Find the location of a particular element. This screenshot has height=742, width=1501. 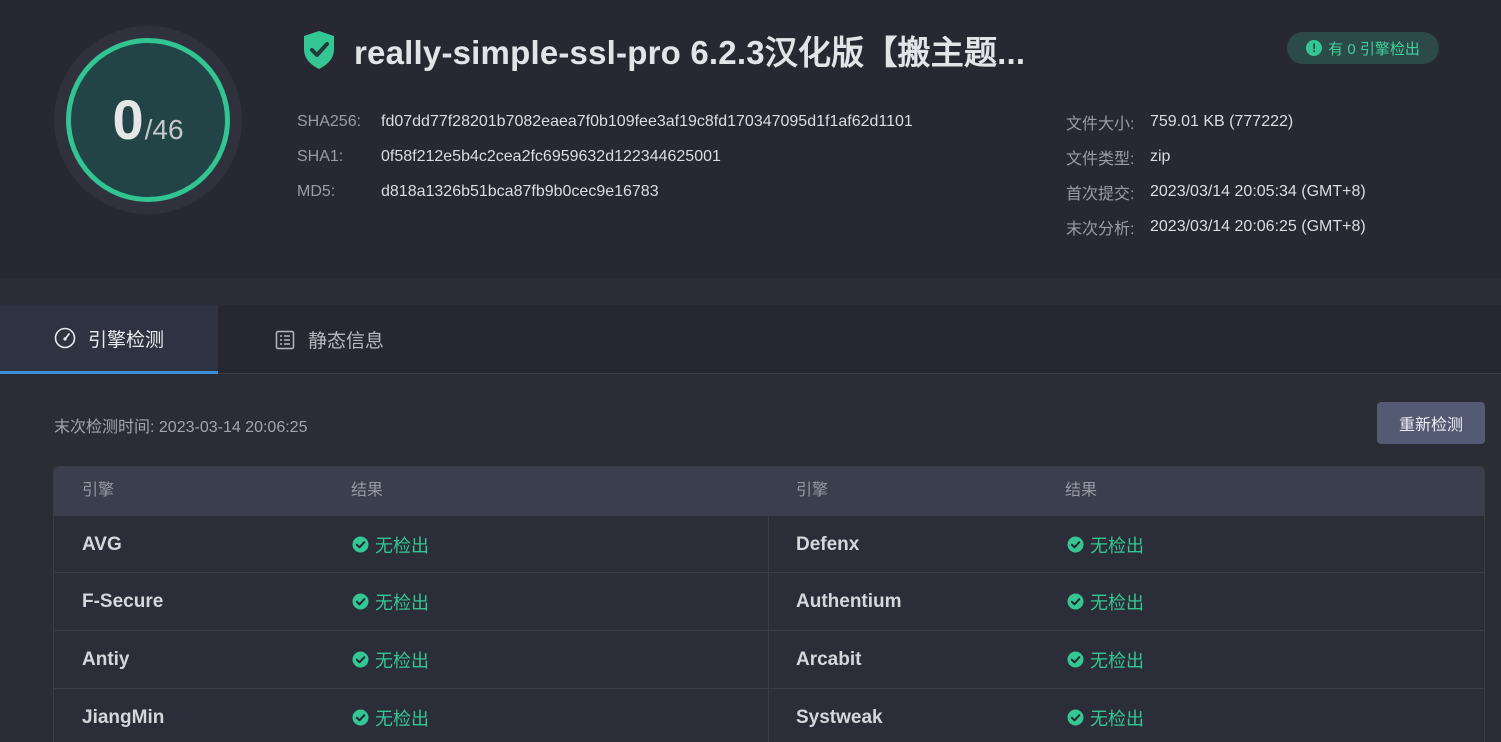

document-list-icon is located at coordinates (285, 339).